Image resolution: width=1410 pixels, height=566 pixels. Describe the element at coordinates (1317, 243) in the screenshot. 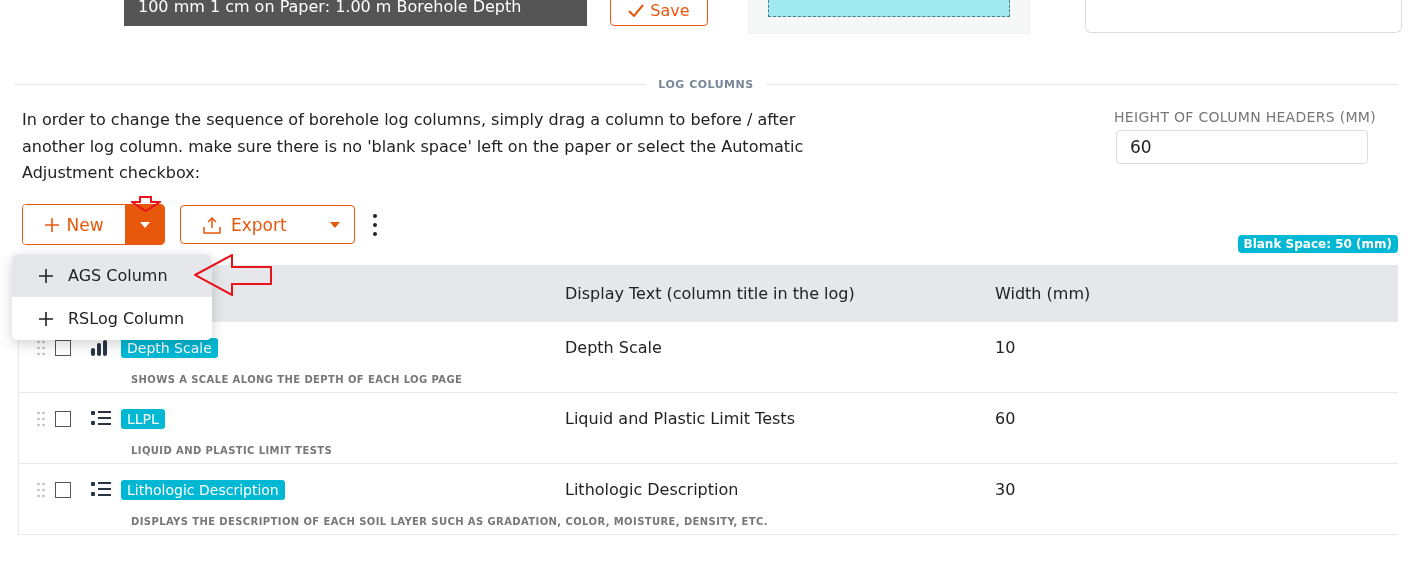

I see `blank-space-badge: Blank Space: 50 (mm)` at that location.